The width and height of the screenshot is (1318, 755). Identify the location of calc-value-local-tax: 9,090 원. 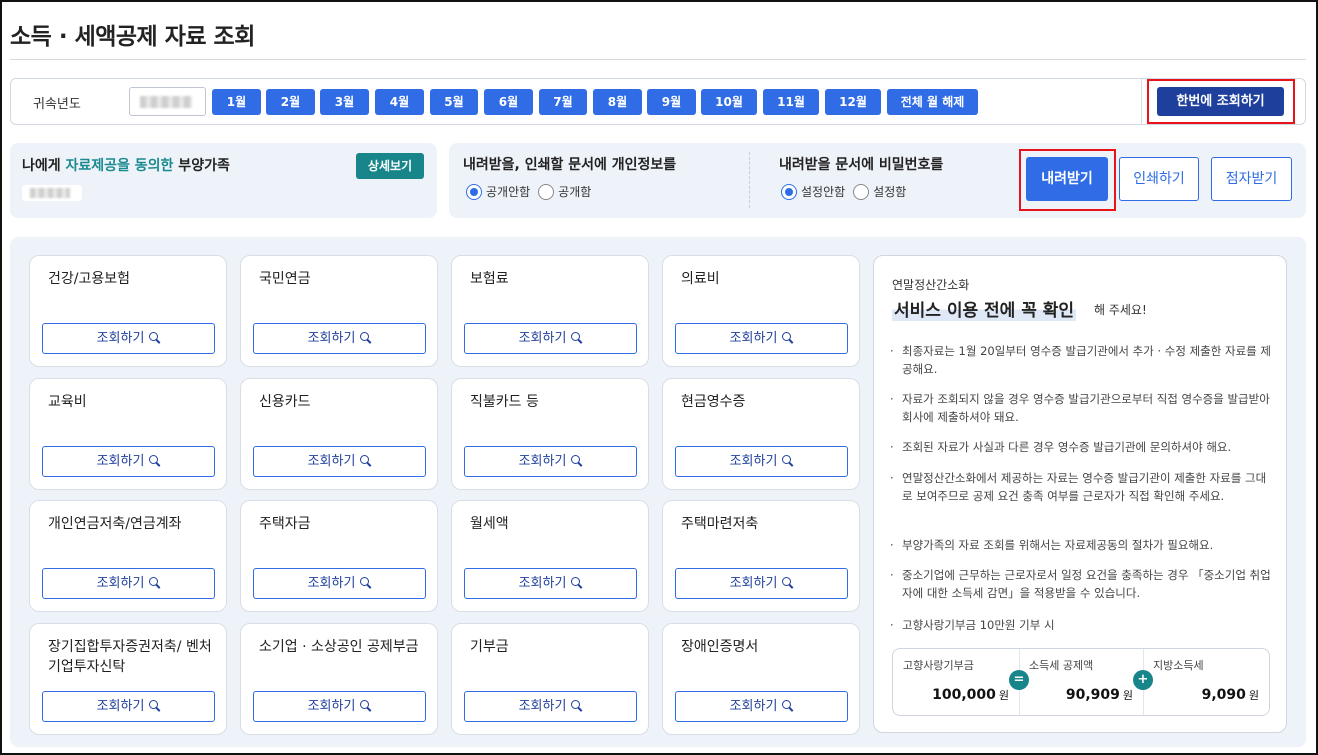
(1230, 695).